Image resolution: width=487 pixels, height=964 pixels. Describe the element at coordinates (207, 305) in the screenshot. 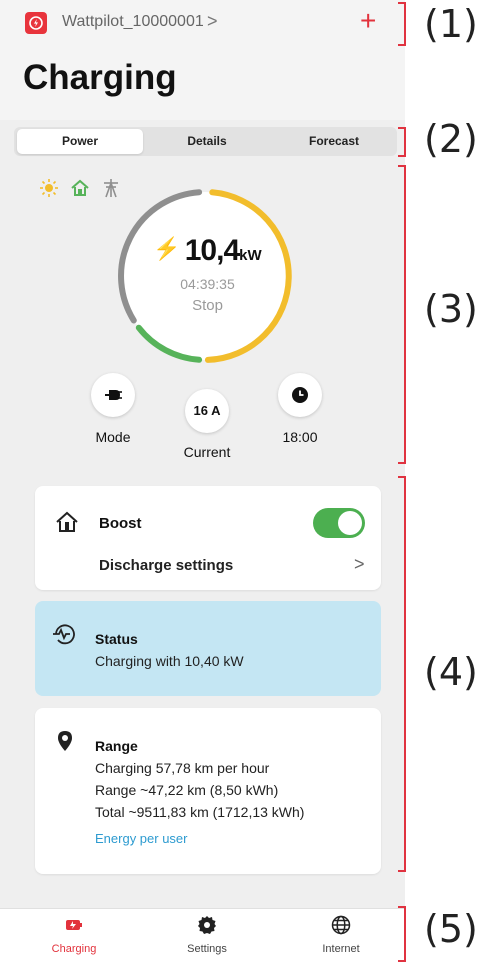

I see `stop-button: Stop` at that location.